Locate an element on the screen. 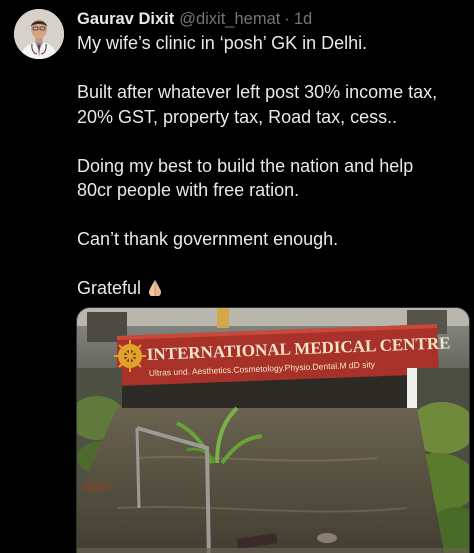  tweet-paragraph: Grateful is located at coordinates (273, 288).